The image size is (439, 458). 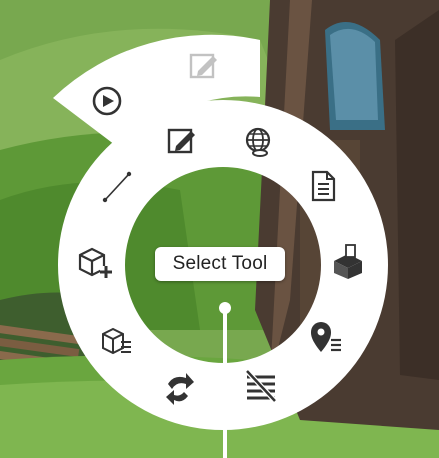 I want to click on tooltip-label: Select Tool, so click(x=220, y=263).